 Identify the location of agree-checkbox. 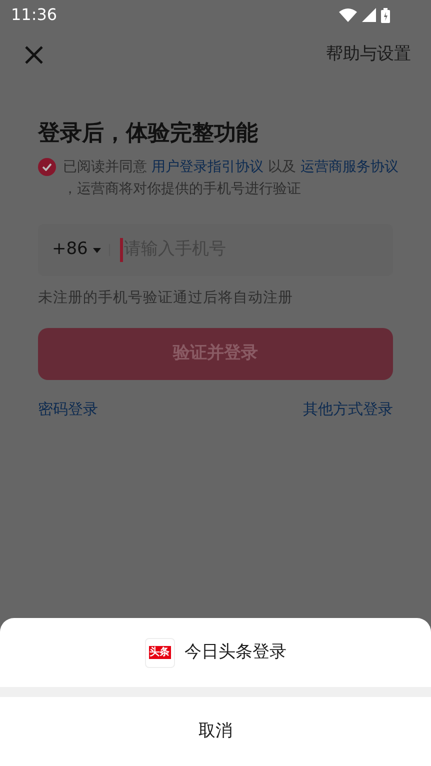
(47, 167).